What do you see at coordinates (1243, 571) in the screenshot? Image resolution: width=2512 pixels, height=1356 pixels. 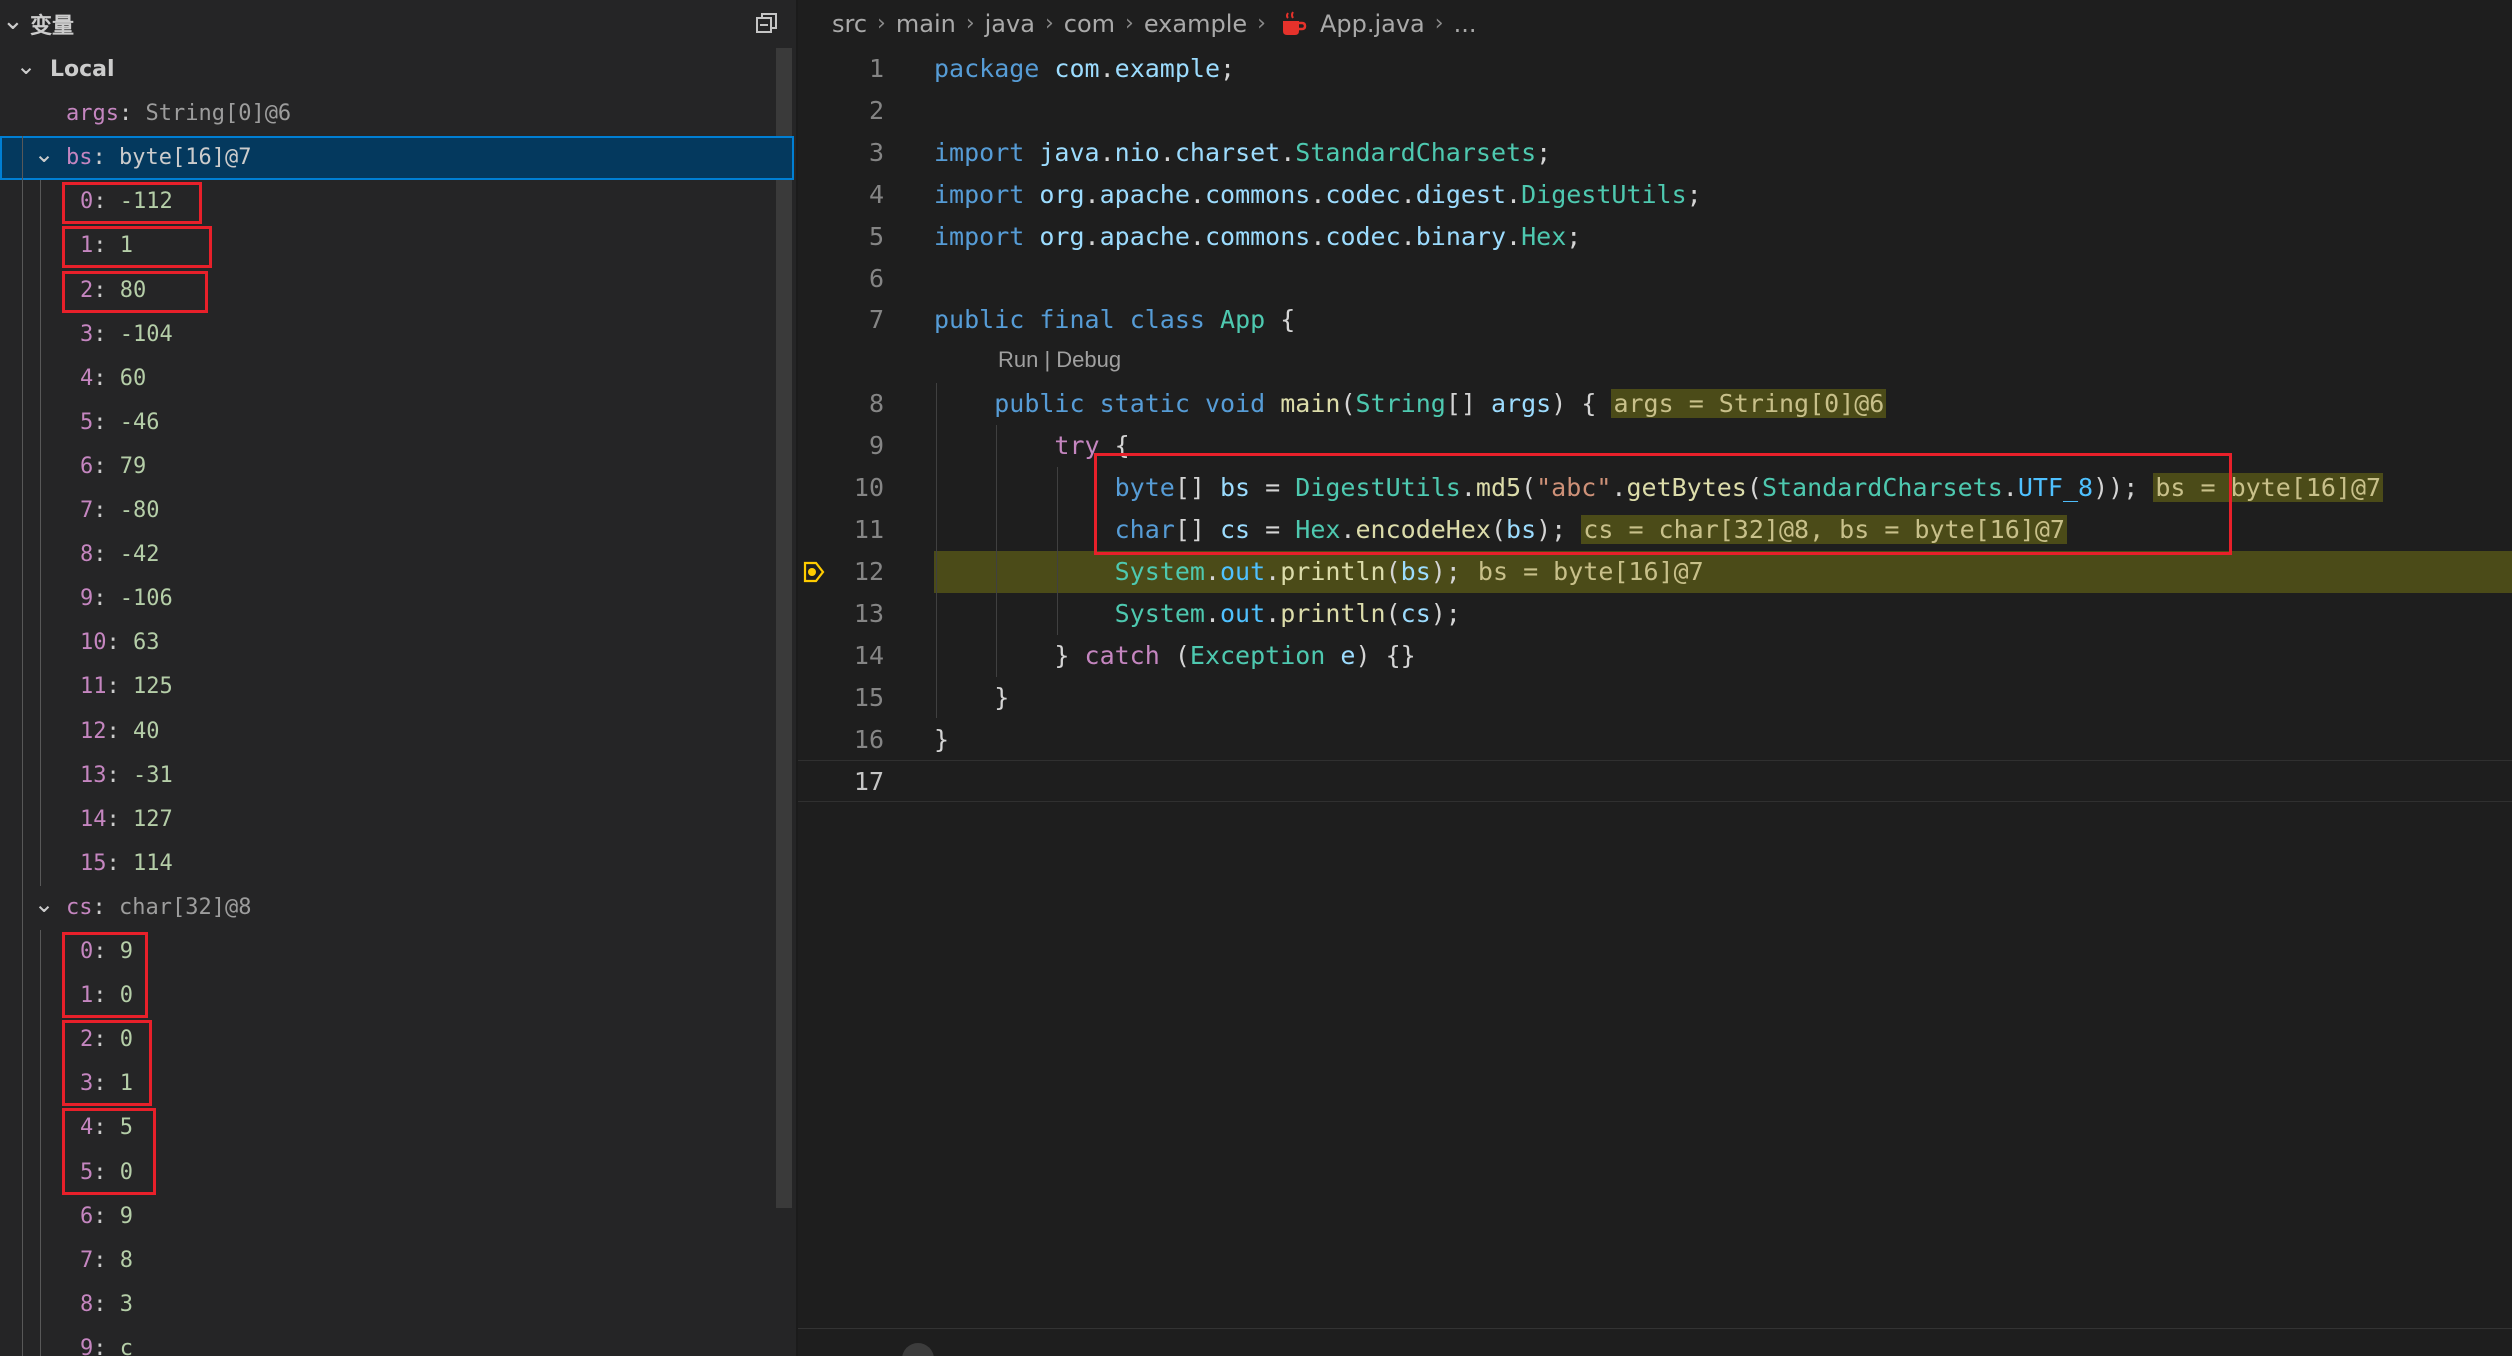 I see `code-token: out` at bounding box center [1243, 571].